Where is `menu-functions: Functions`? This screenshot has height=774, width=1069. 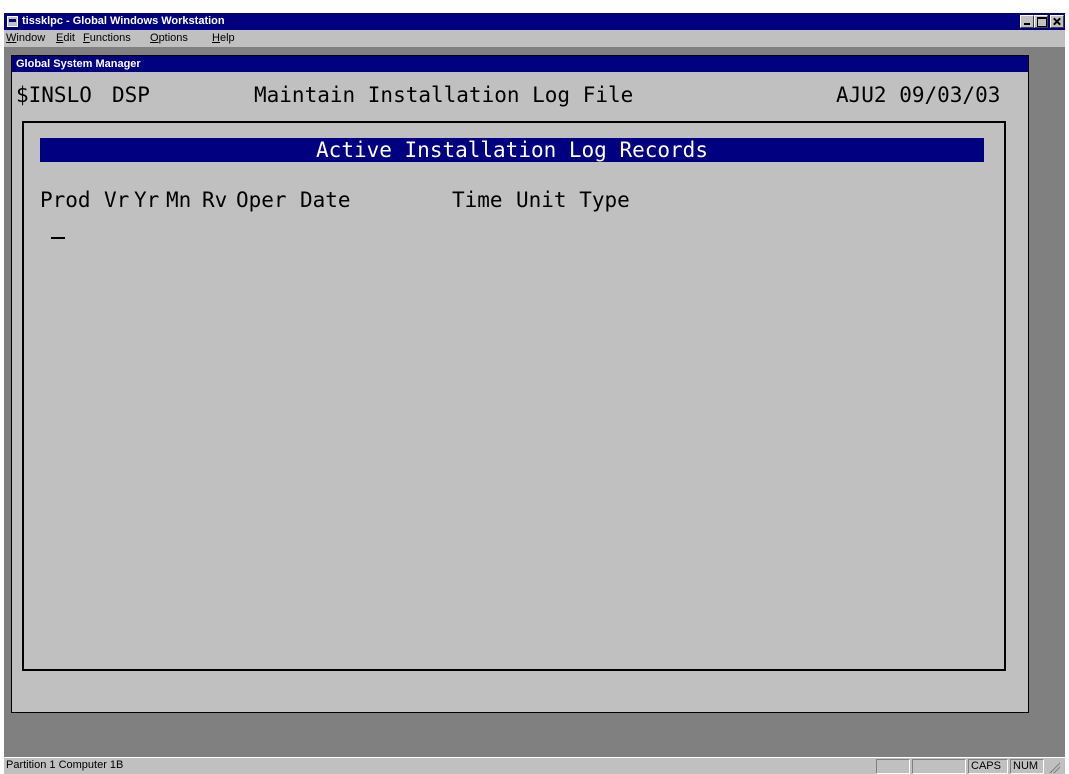
menu-functions: Functions is located at coordinates (107, 38).